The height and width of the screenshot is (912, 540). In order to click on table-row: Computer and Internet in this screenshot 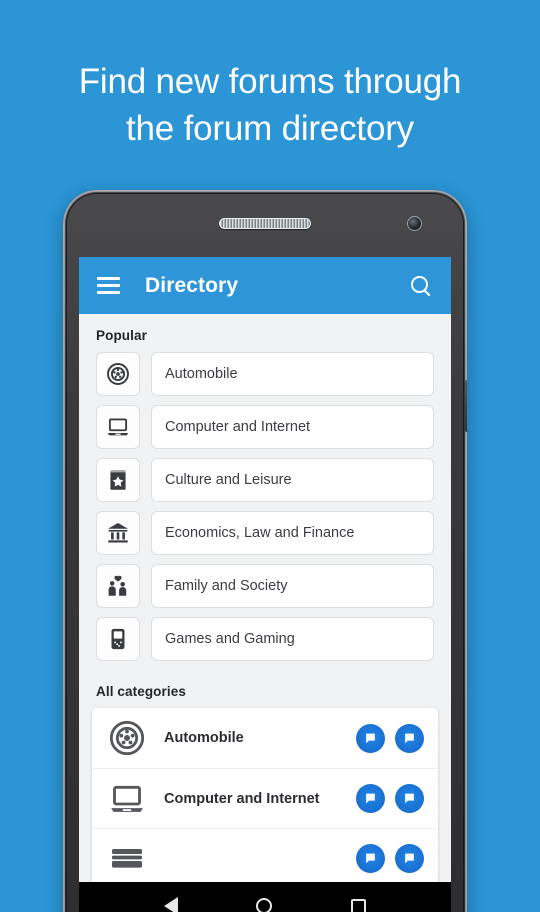, I will do `click(265, 798)`.